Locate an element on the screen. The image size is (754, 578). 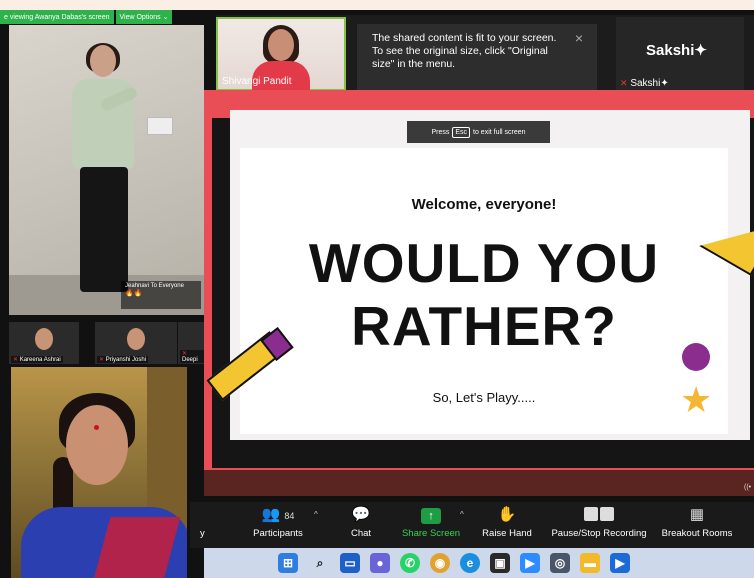
pause-stop-recording-button: Pause/Stop Recording is located at coordinates (599, 521).